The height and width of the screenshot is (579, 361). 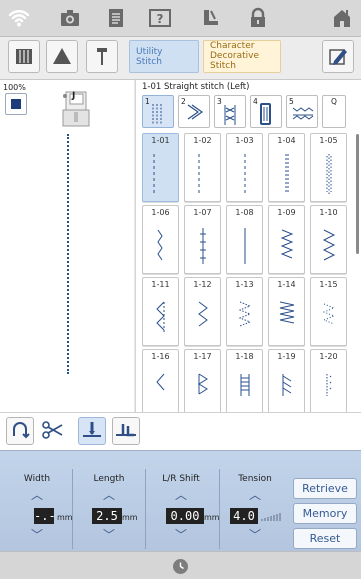 I want to click on stitch-label: 1-14, so click(x=286, y=284).